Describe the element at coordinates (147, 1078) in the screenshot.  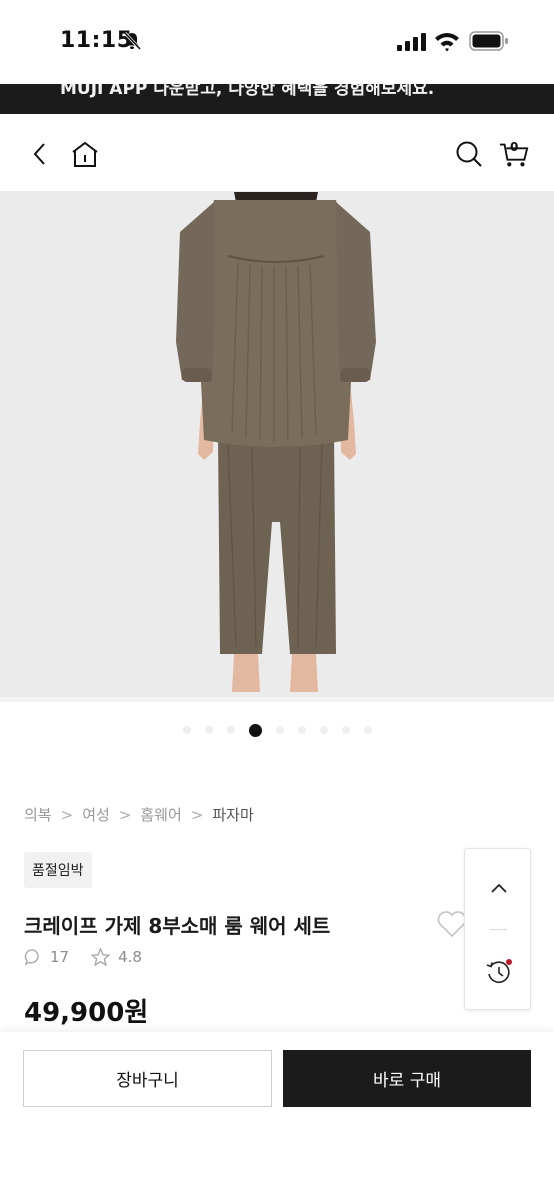
I see `add-to-cart-button: 장바구니` at that location.